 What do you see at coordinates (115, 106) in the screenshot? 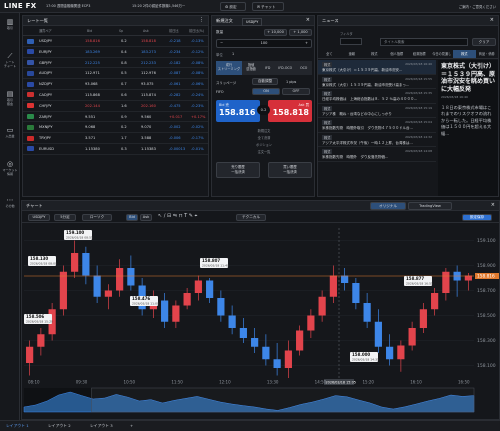
I see `rate-row: CHFJPY 202.144 1.6 202.160 -0.475 -0.23%` at bounding box center [115, 106].